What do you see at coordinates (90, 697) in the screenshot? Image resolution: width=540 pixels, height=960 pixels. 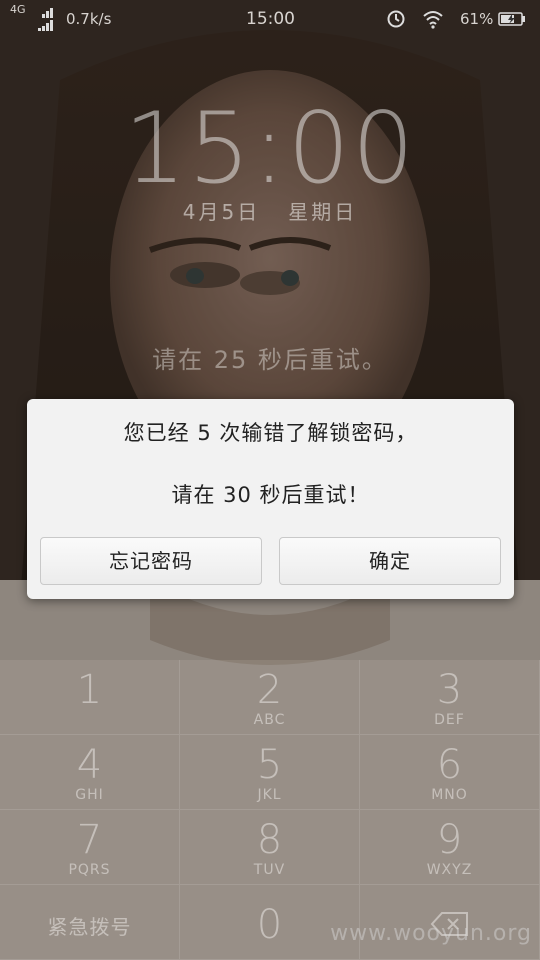 I see `key-1: 1` at bounding box center [90, 697].